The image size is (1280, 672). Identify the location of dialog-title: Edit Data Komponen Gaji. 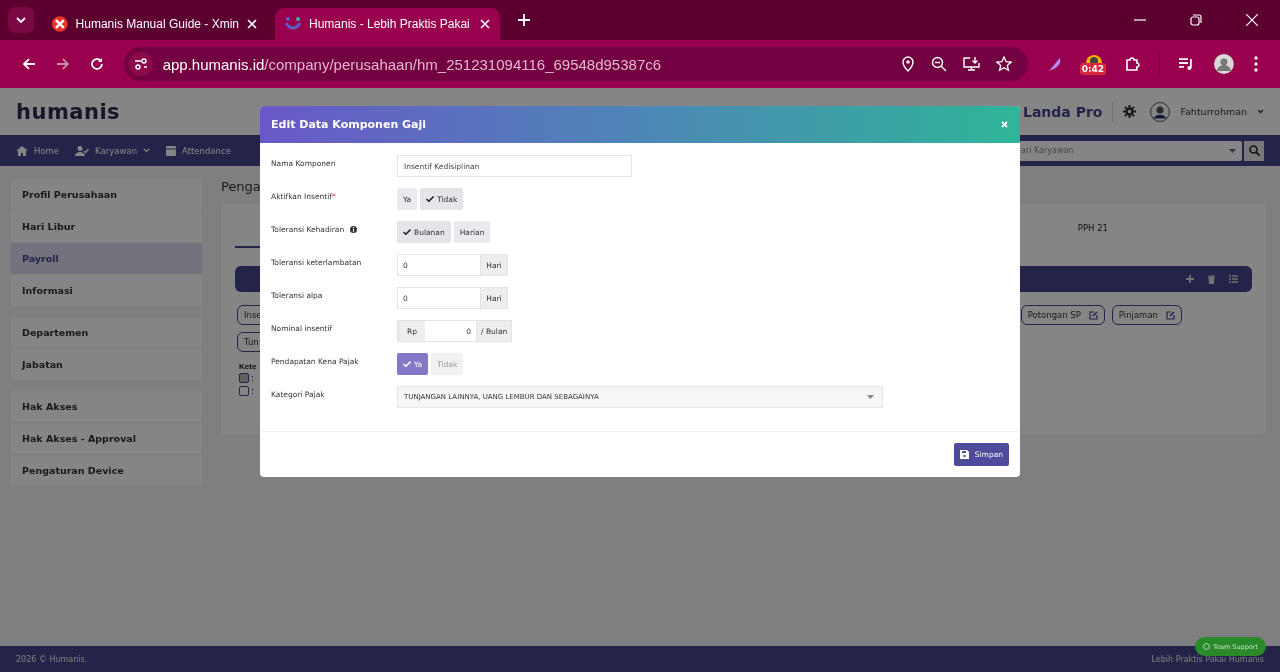
(349, 124).